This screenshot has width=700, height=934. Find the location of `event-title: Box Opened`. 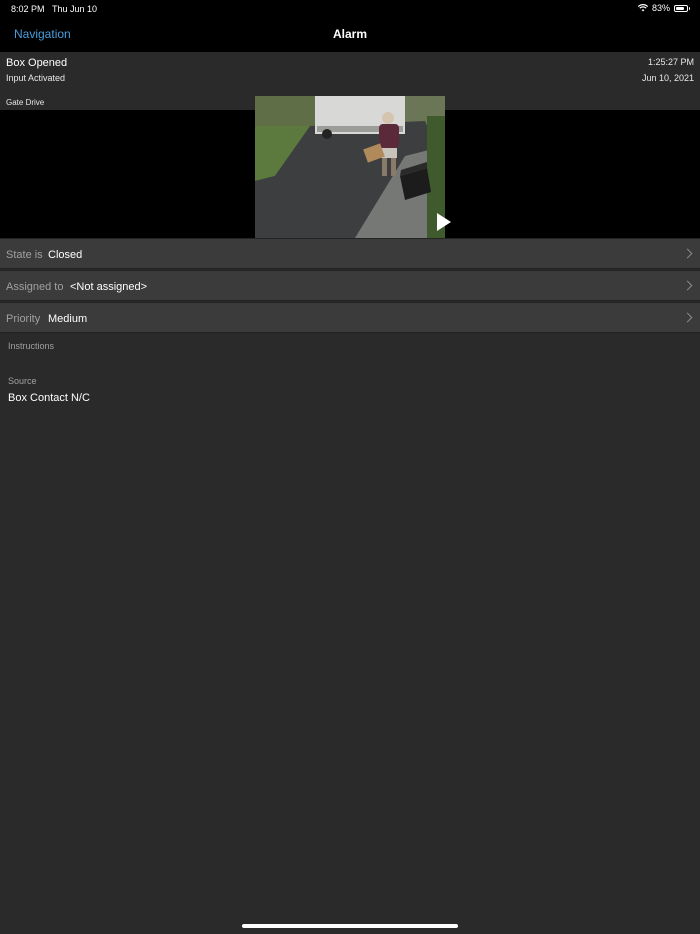

event-title: Box Opened is located at coordinates (37, 63).